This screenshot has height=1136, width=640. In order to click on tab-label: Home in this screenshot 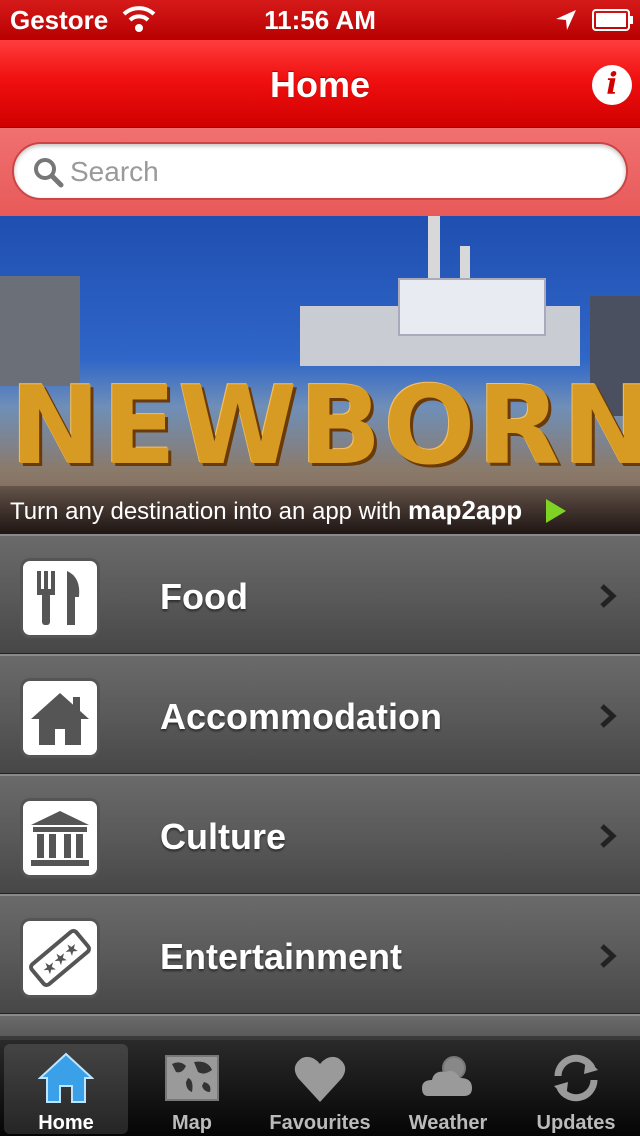, I will do `click(66, 1123)`.